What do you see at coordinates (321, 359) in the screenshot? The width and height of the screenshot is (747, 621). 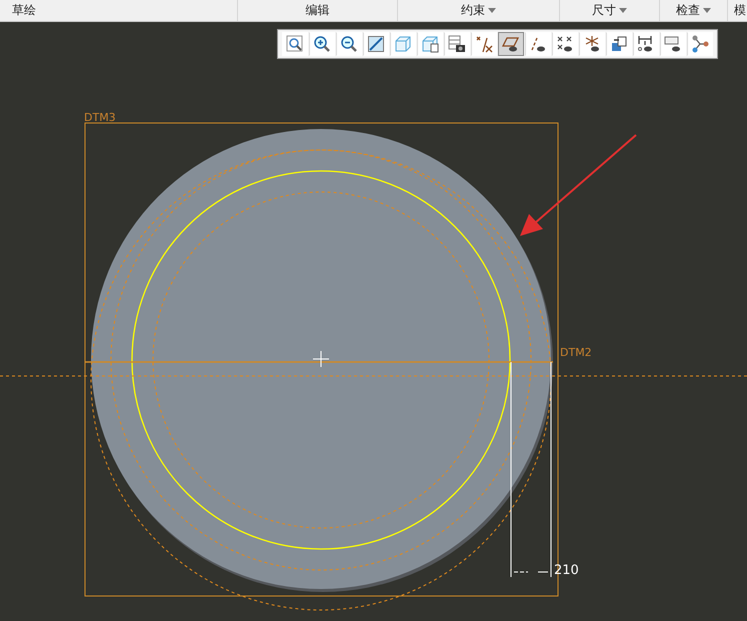 I see `center-cross-icon` at bounding box center [321, 359].